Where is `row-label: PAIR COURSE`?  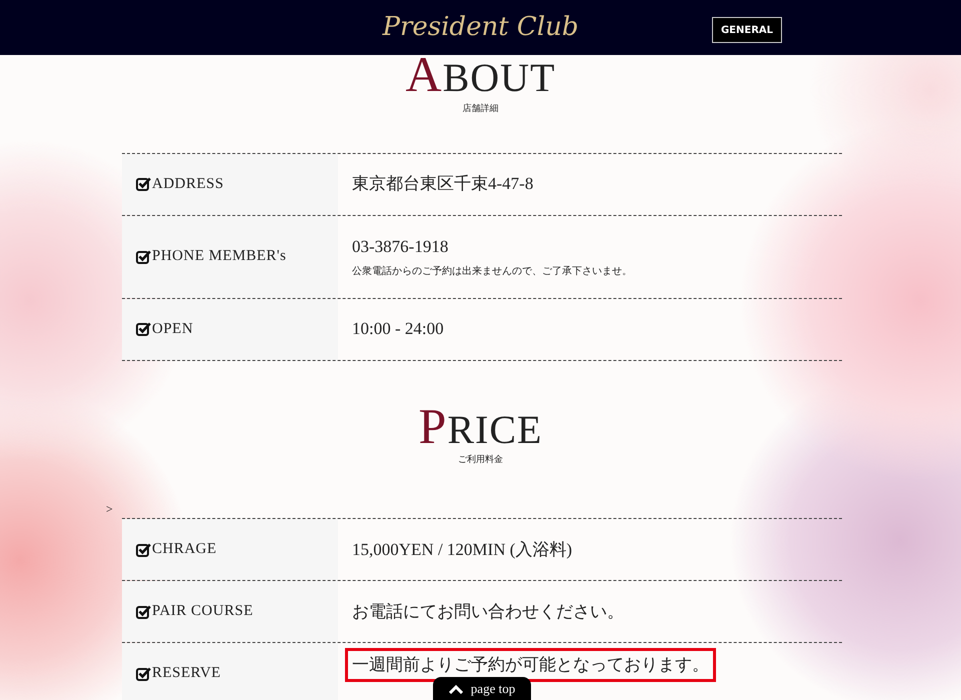
row-label: PAIR COURSE is located at coordinates (203, 612).